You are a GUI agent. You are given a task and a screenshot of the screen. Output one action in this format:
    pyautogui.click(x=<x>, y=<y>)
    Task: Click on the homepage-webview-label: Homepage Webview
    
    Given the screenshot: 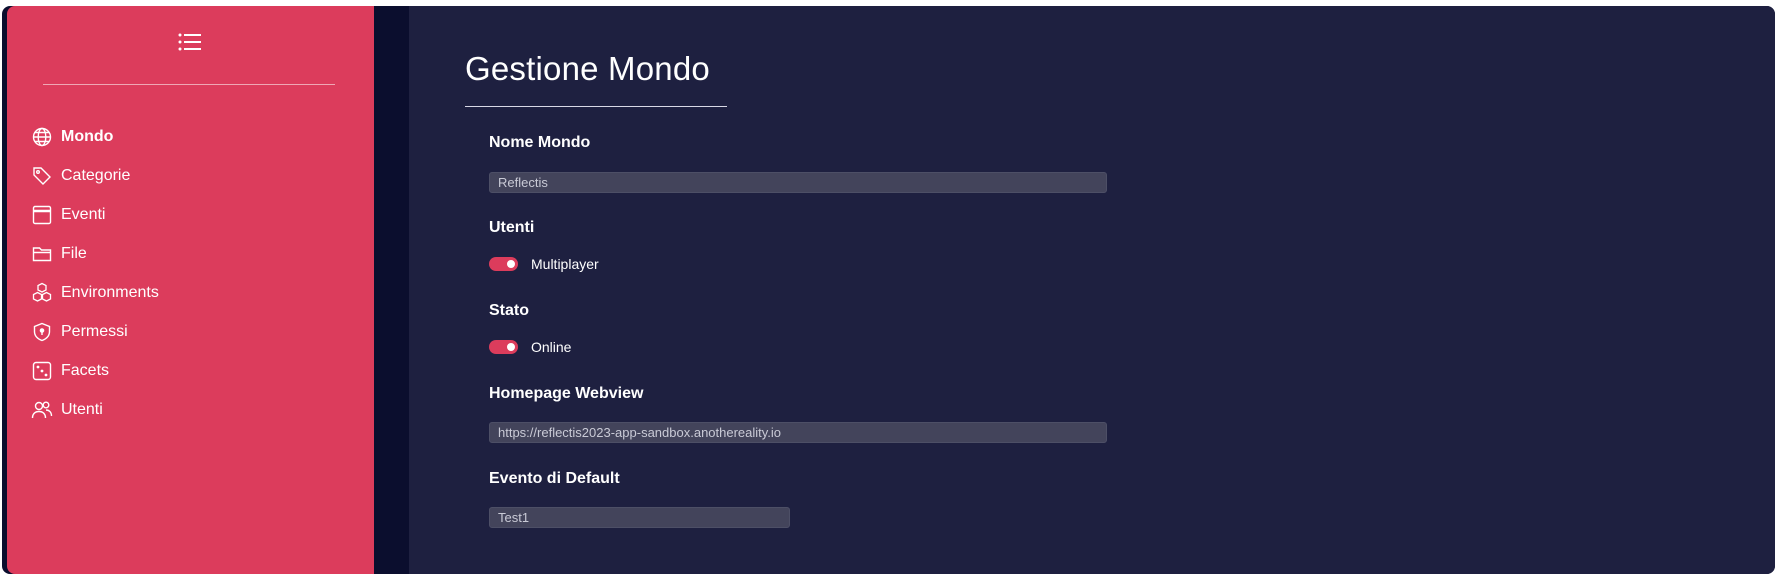 What is the action you would take?
    pyautogui.click(x=566, y=393)
    